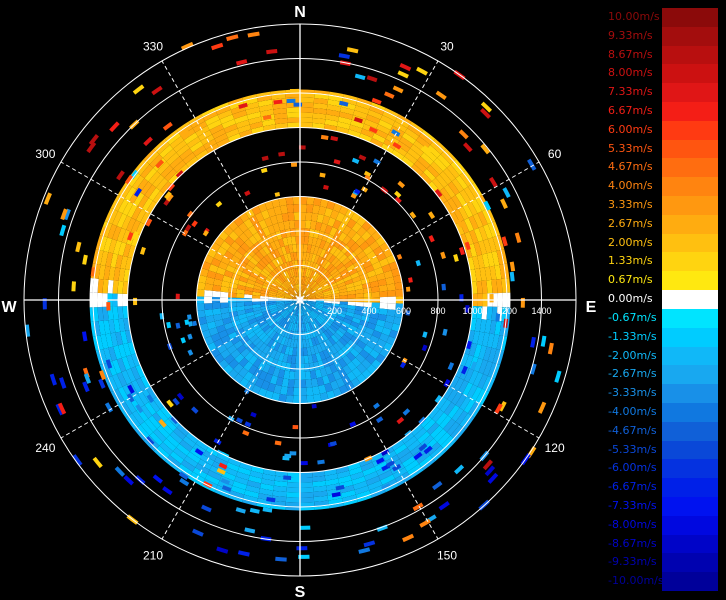 The height and width of the screenshot is (600, 726). Describe the element at coordinates (555, 154) in the screenshot. I see `angle-tick-label: 60` at that location.